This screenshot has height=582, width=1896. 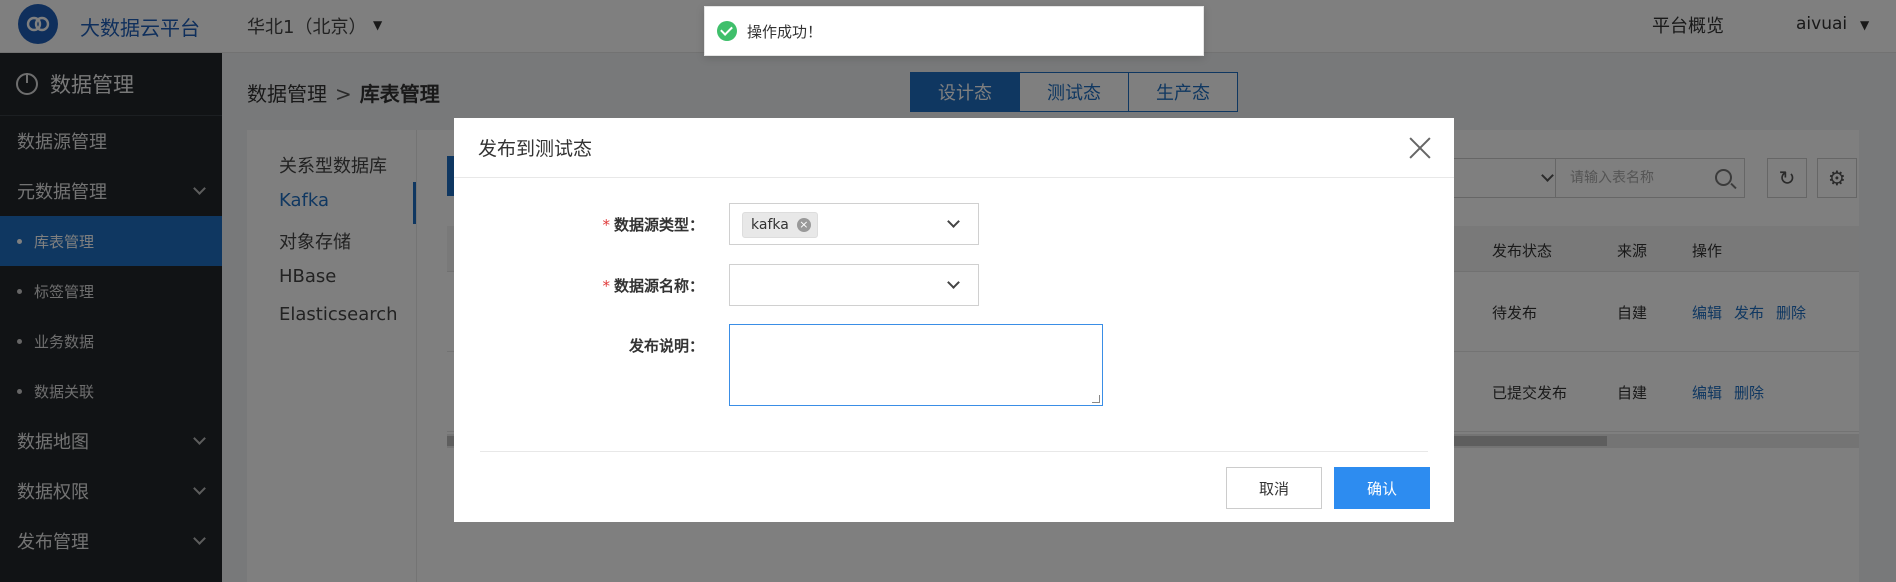 I want to click on tag-text: kafka, so click(x=770, y=225).